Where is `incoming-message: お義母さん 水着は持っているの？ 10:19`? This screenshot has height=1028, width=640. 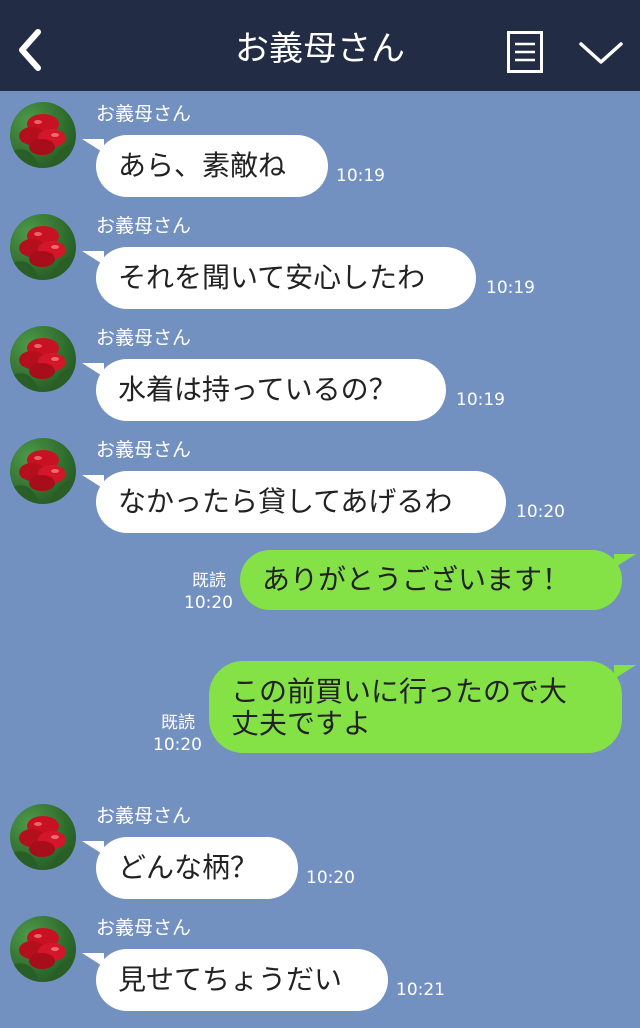 incoming-message: お義母さん 水着は持っているの？ 10:19 is located at coordinates (320, 376).